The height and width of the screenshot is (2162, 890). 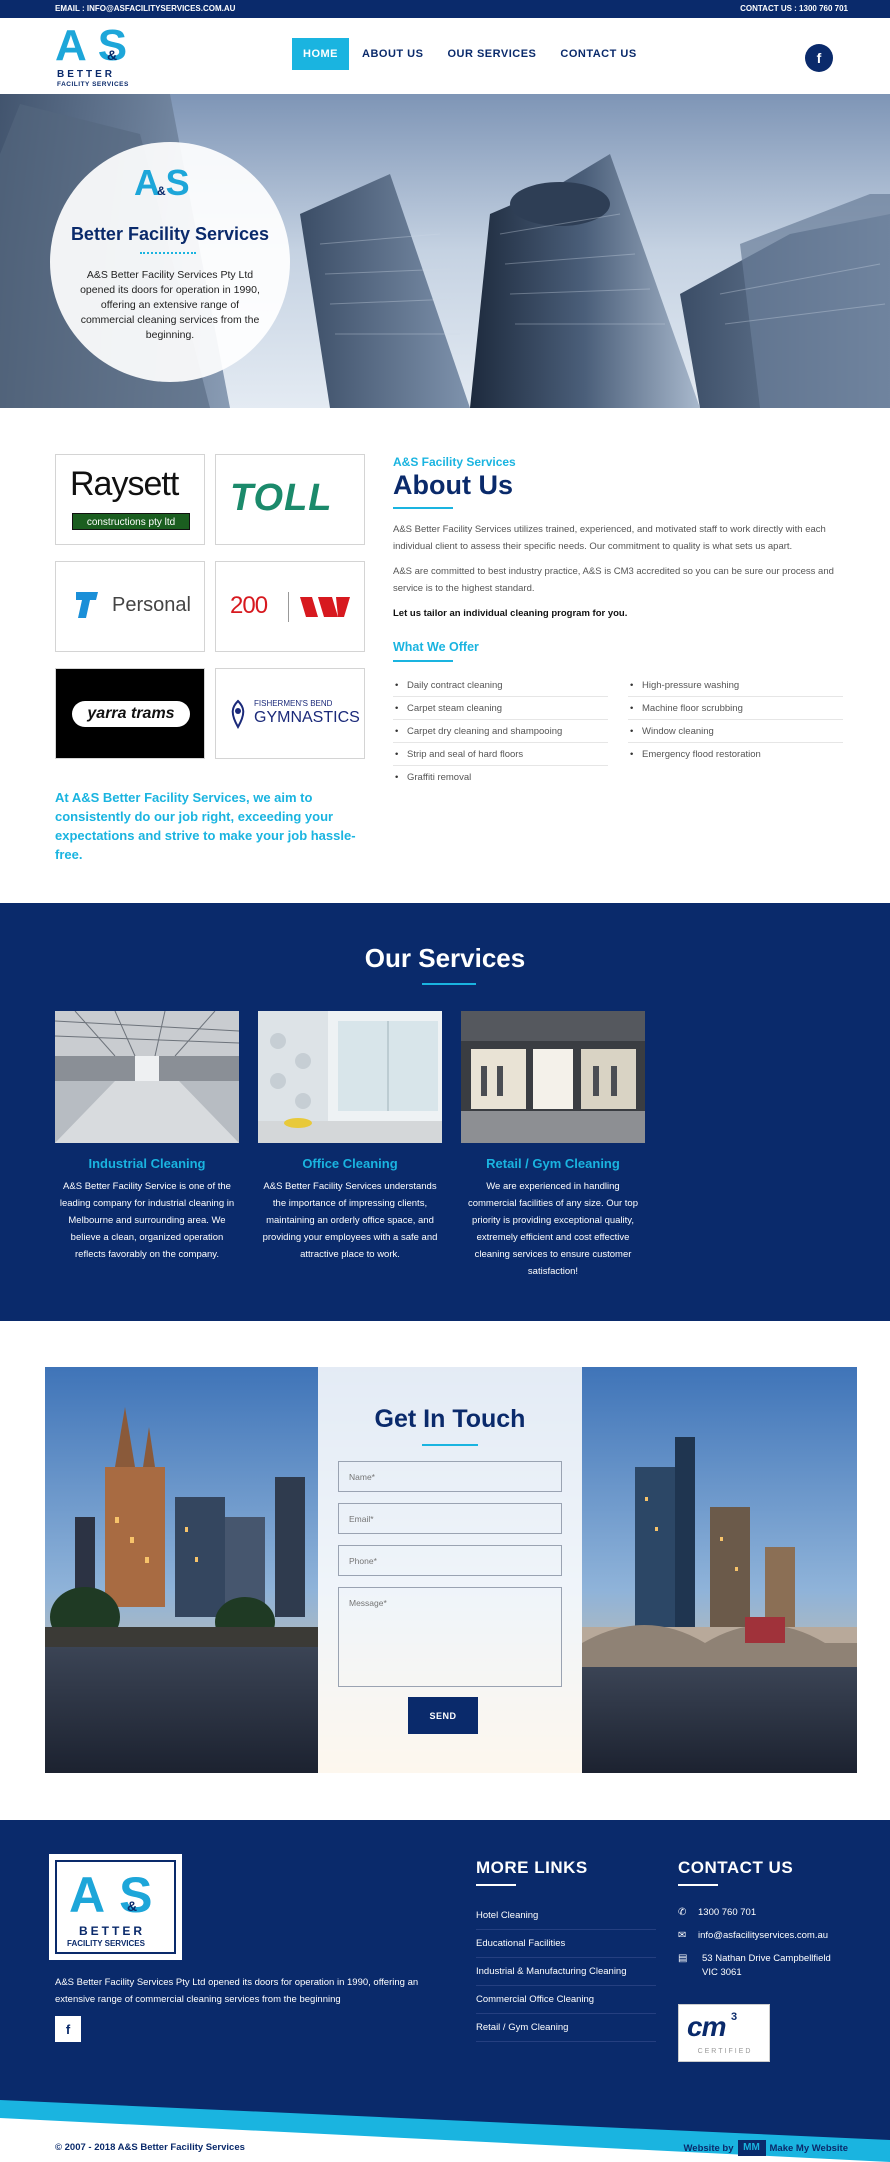 I want to click on footer-link-retail: Retail / Gym Cleaning, so click(x=566, y=2028).